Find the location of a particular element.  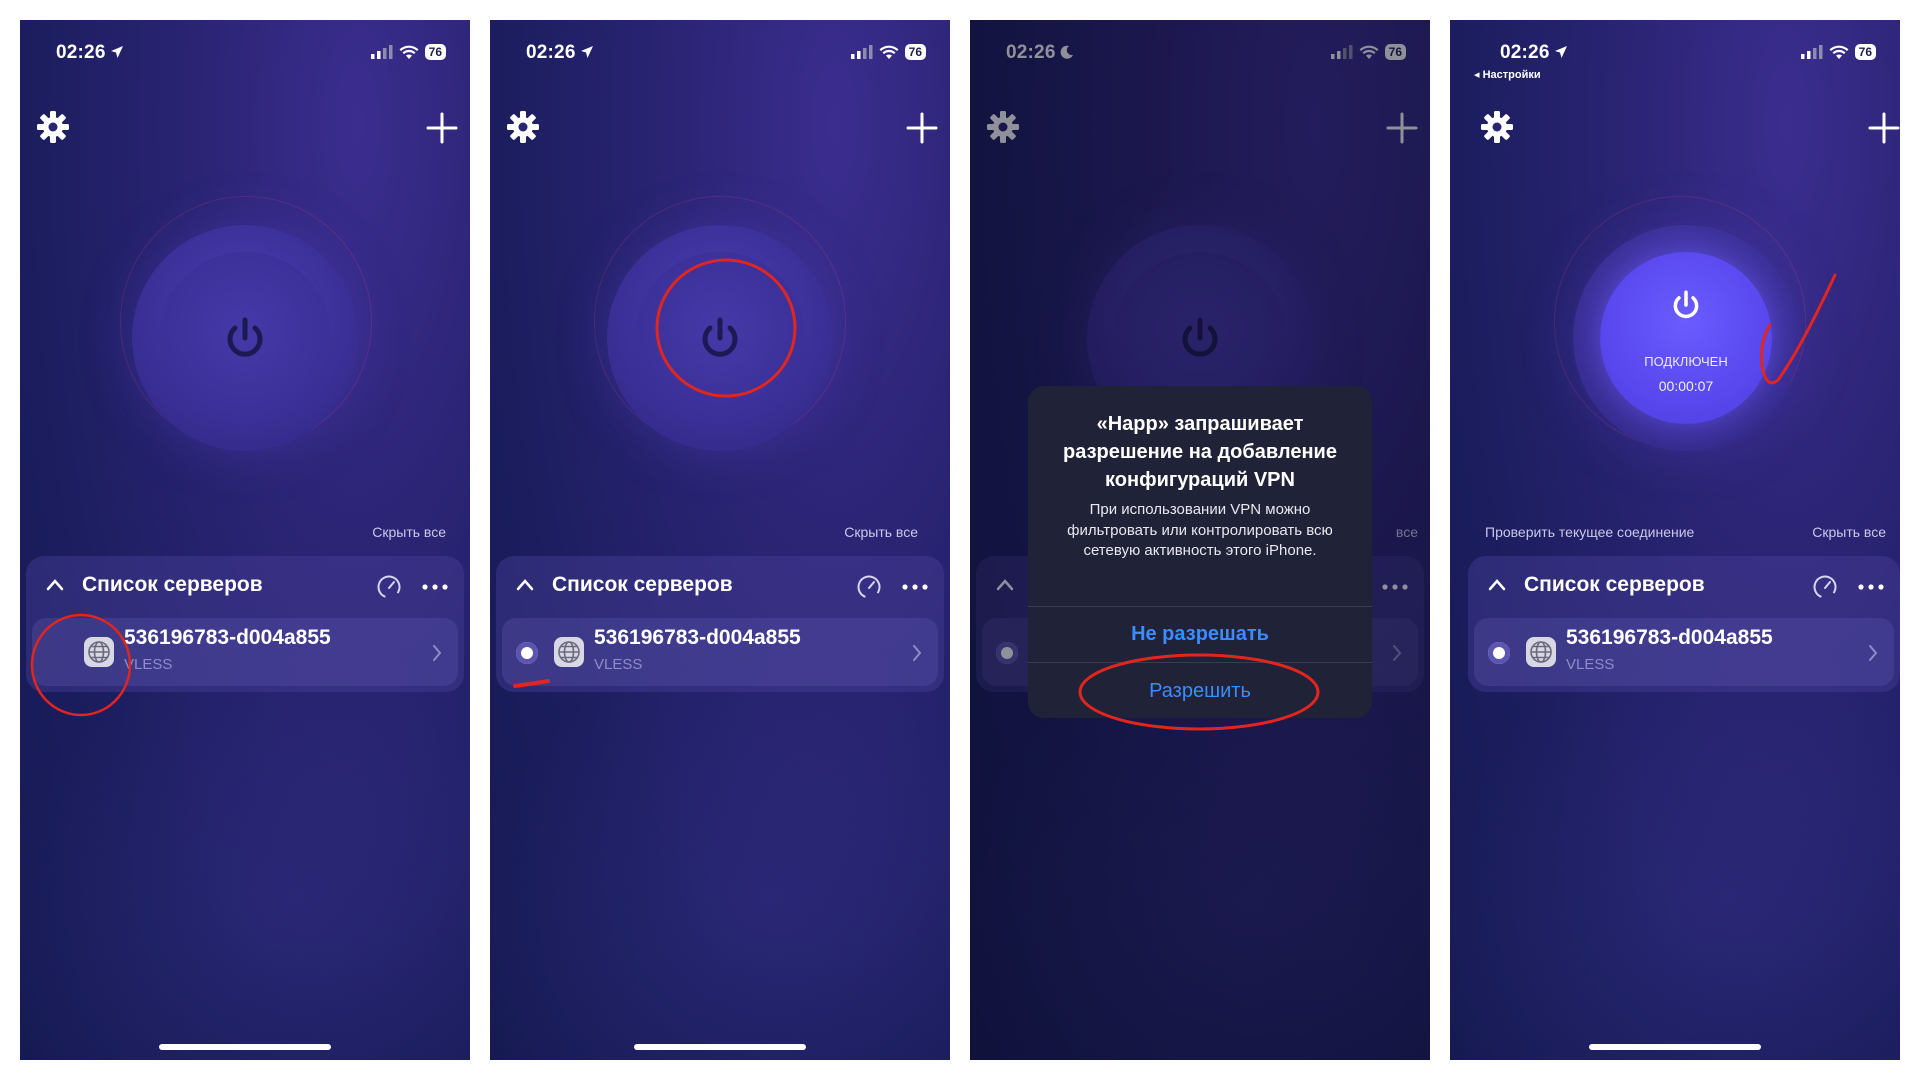

connection-timer: 00:00:07 is located at coordinates (1686, 386).